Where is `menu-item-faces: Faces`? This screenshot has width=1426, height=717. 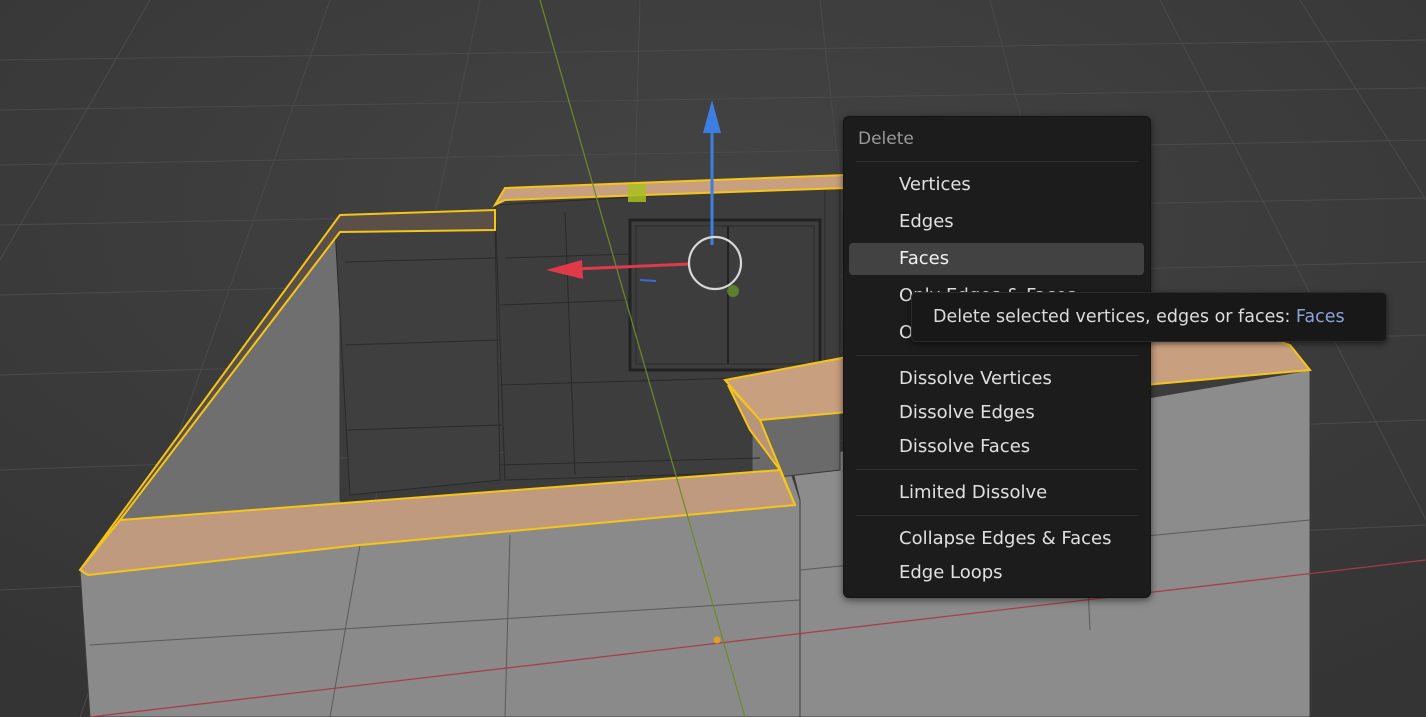
menu-item-faces: Faces is located at coordinates (996, 259).